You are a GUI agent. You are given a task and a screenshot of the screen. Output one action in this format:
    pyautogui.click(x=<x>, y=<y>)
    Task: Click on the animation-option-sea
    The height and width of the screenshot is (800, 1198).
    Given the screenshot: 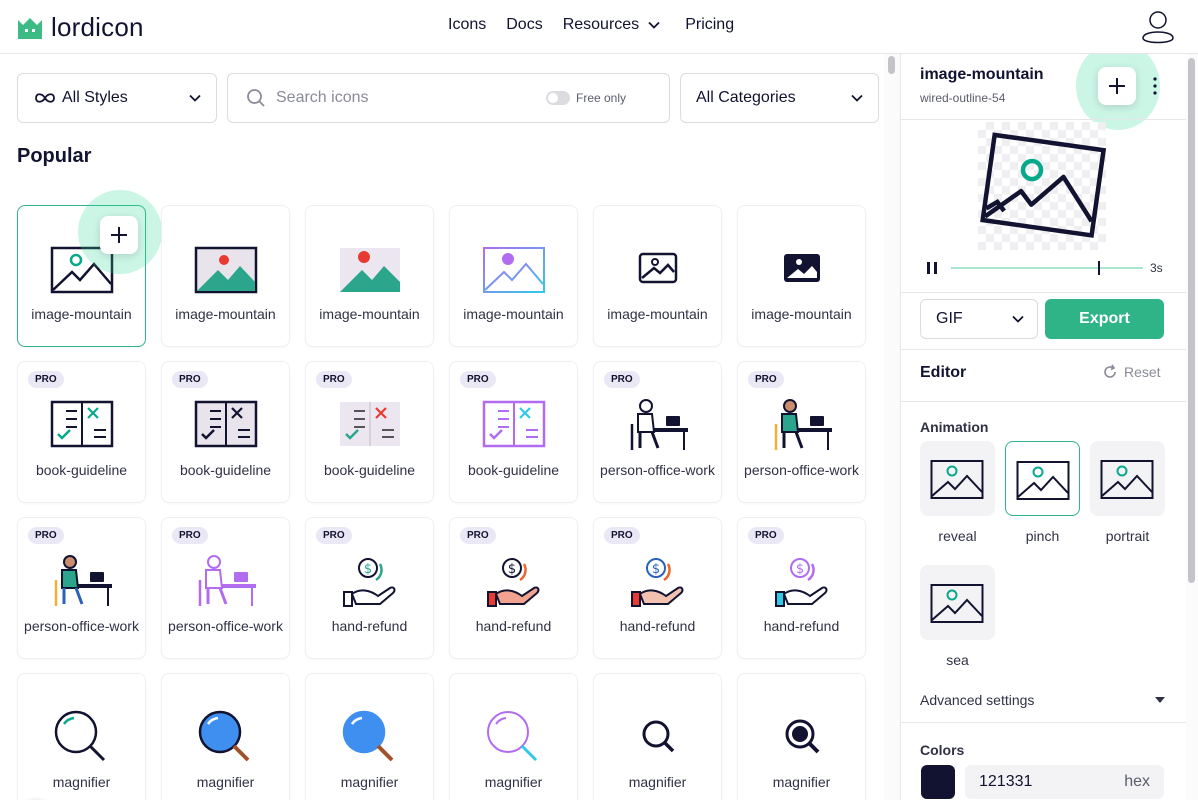 What is the action you would take?
    pyautogui.click(x=957, y=602)
    